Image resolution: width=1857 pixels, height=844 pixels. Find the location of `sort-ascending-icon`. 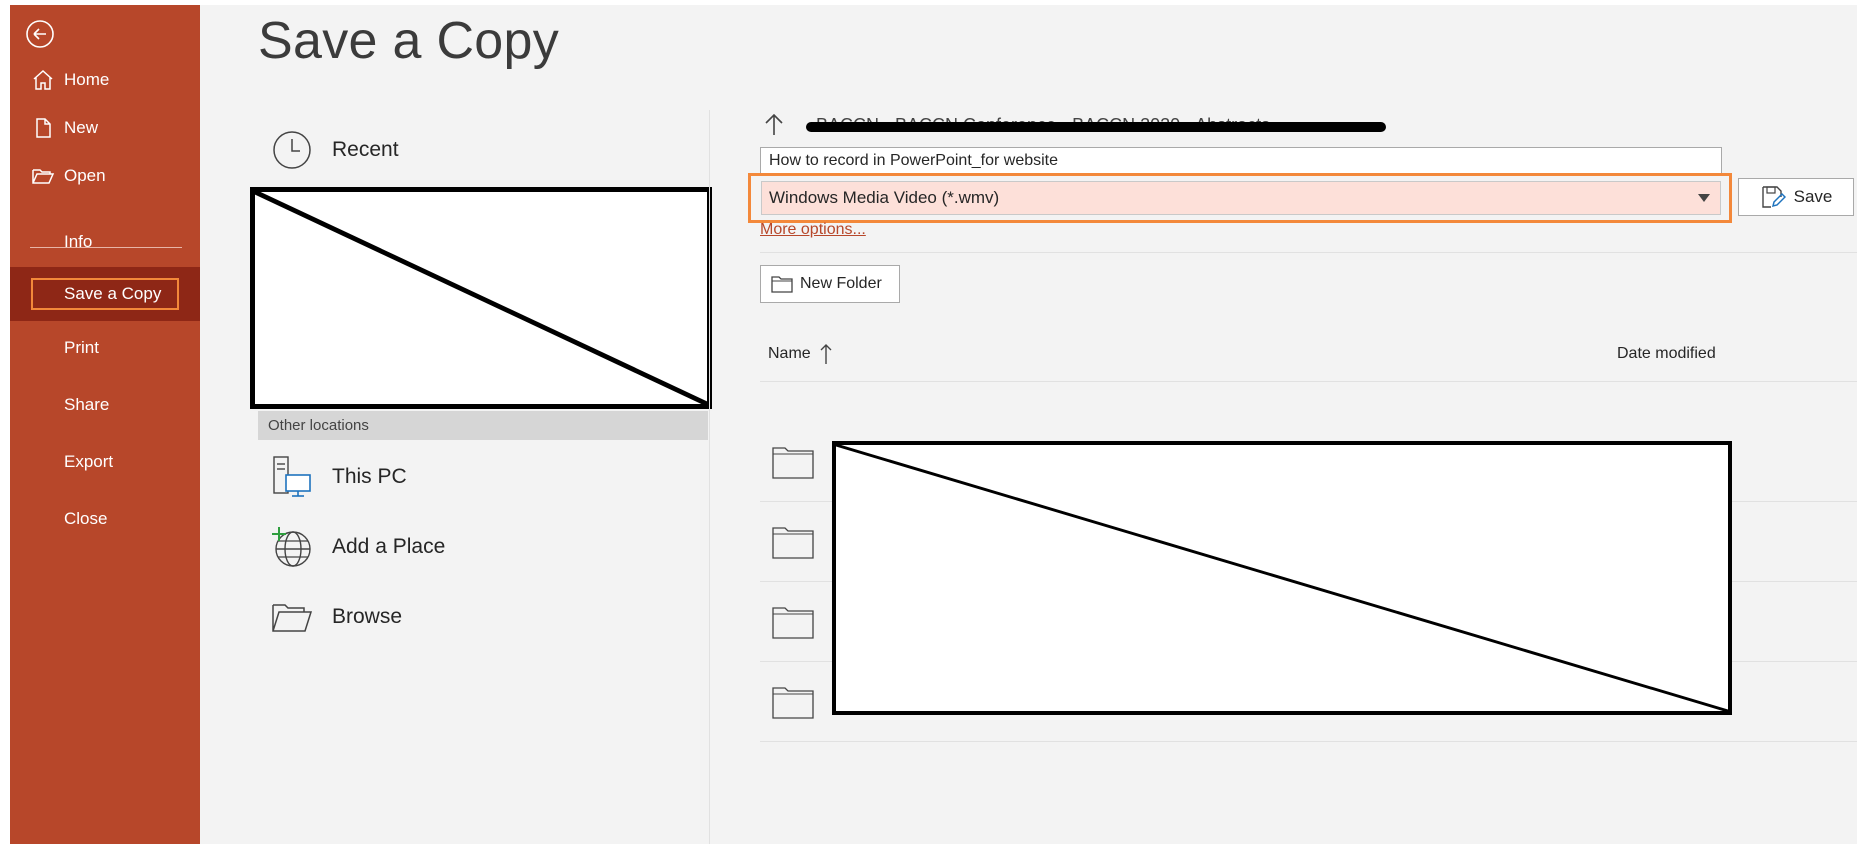

sort-ascending-icon is located at coordinates (826, 354).